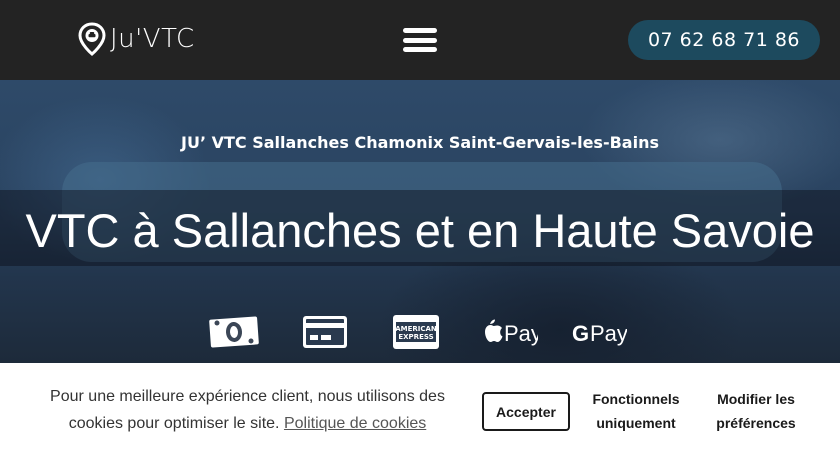 This screenshot has width=840, height=460. I want to click on functional-only-line2: uniquement, so click(636, 423).